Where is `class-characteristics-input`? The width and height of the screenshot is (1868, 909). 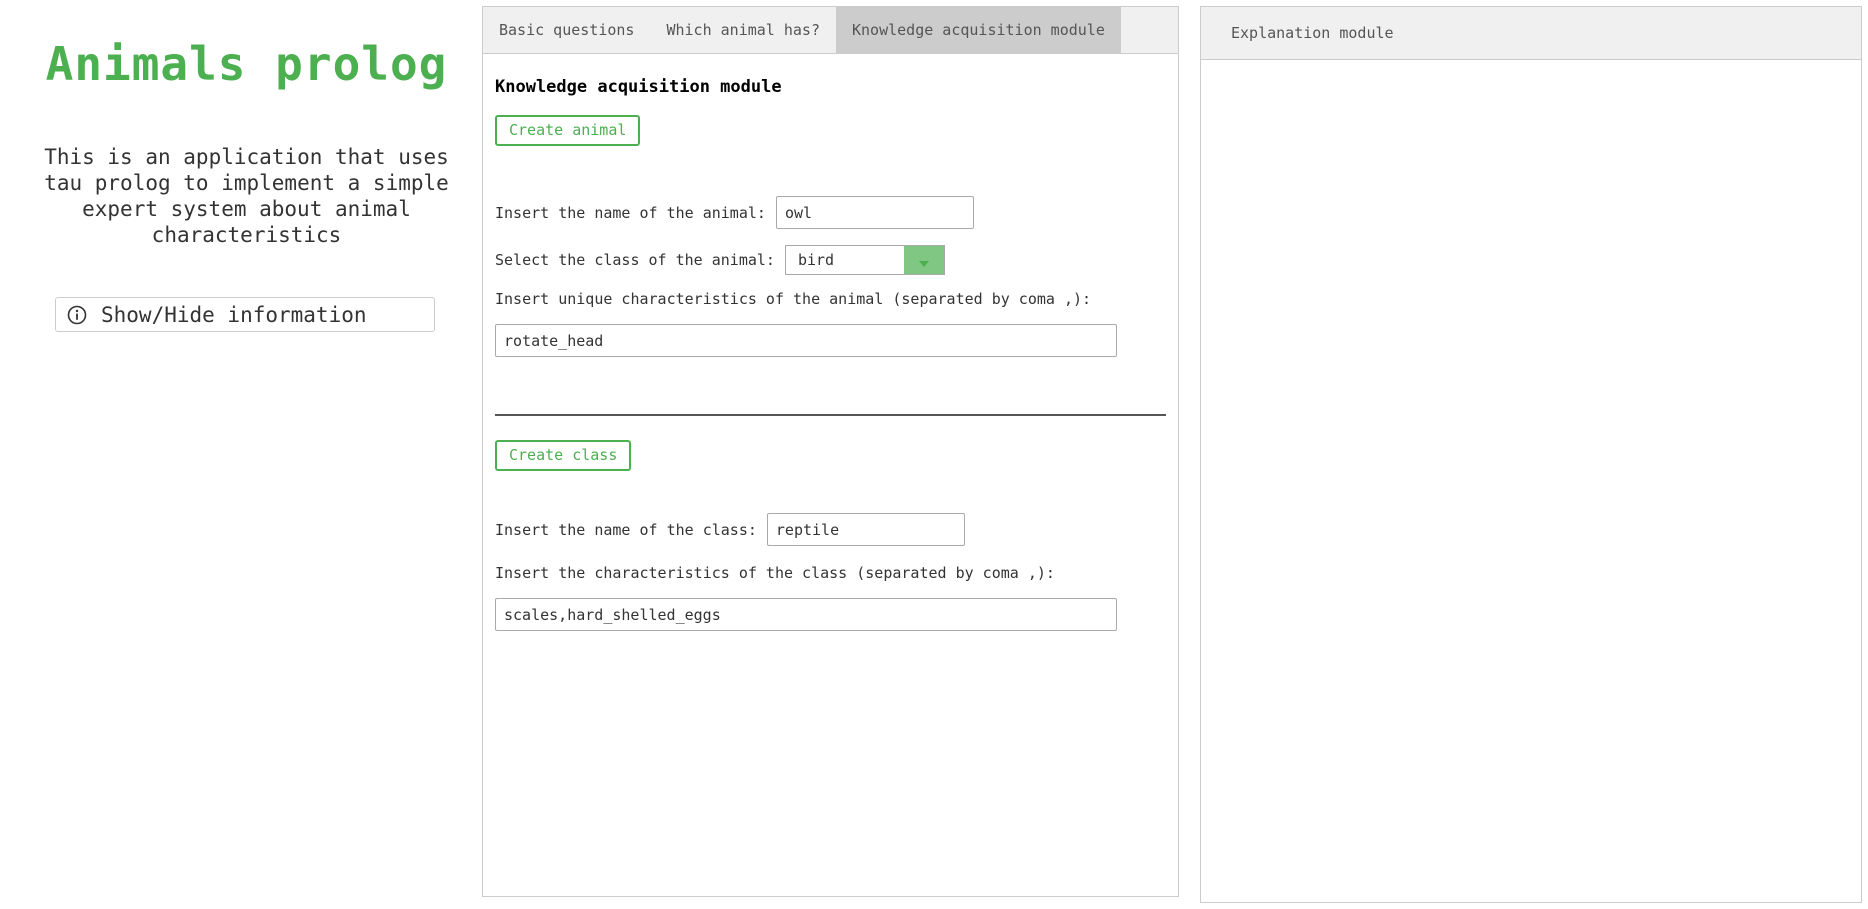
class-characteristics-input is located at coordinates (806, 614).